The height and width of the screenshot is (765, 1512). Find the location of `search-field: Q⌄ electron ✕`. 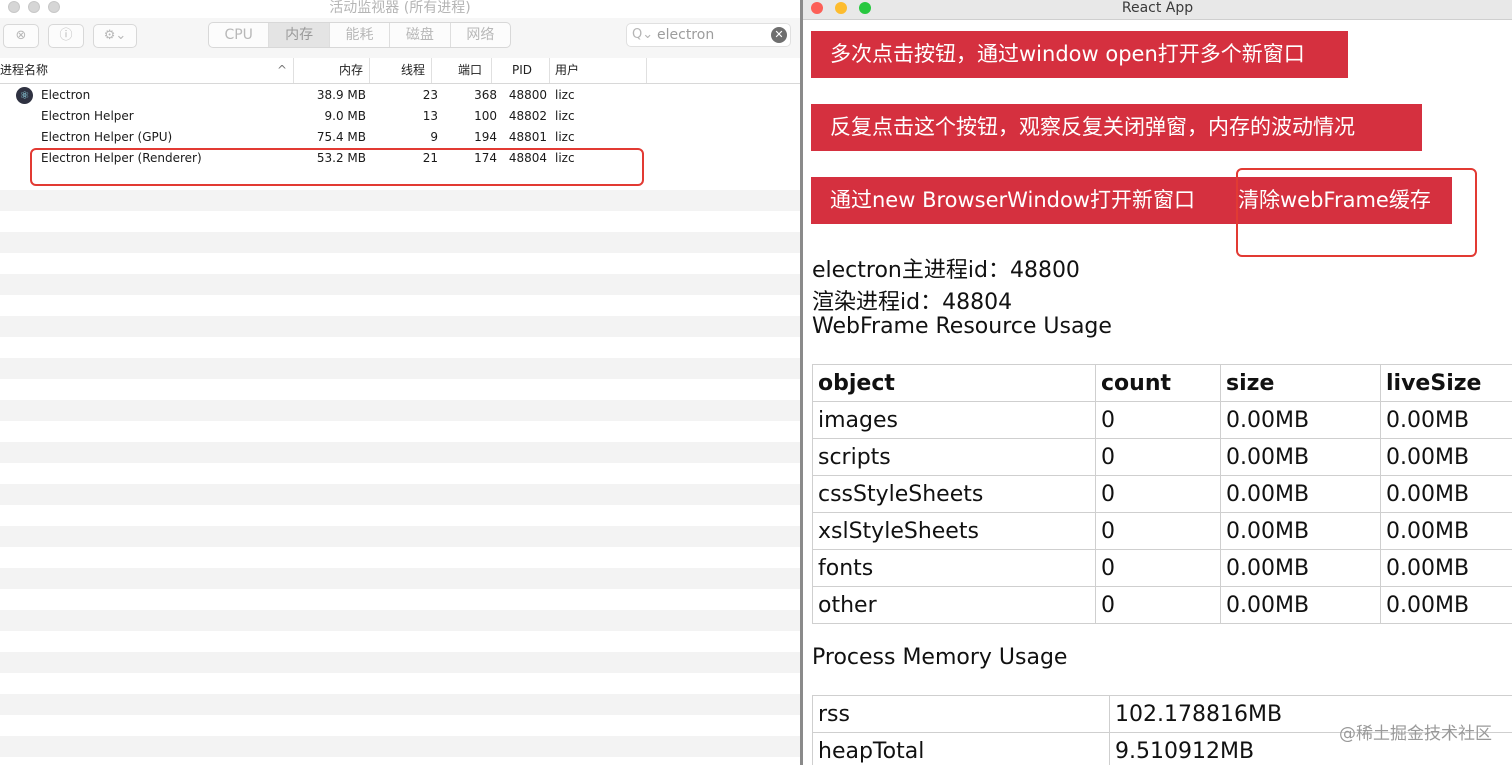

search-field: Q⌄ electron ✕ is located at coordinates (708, 35).